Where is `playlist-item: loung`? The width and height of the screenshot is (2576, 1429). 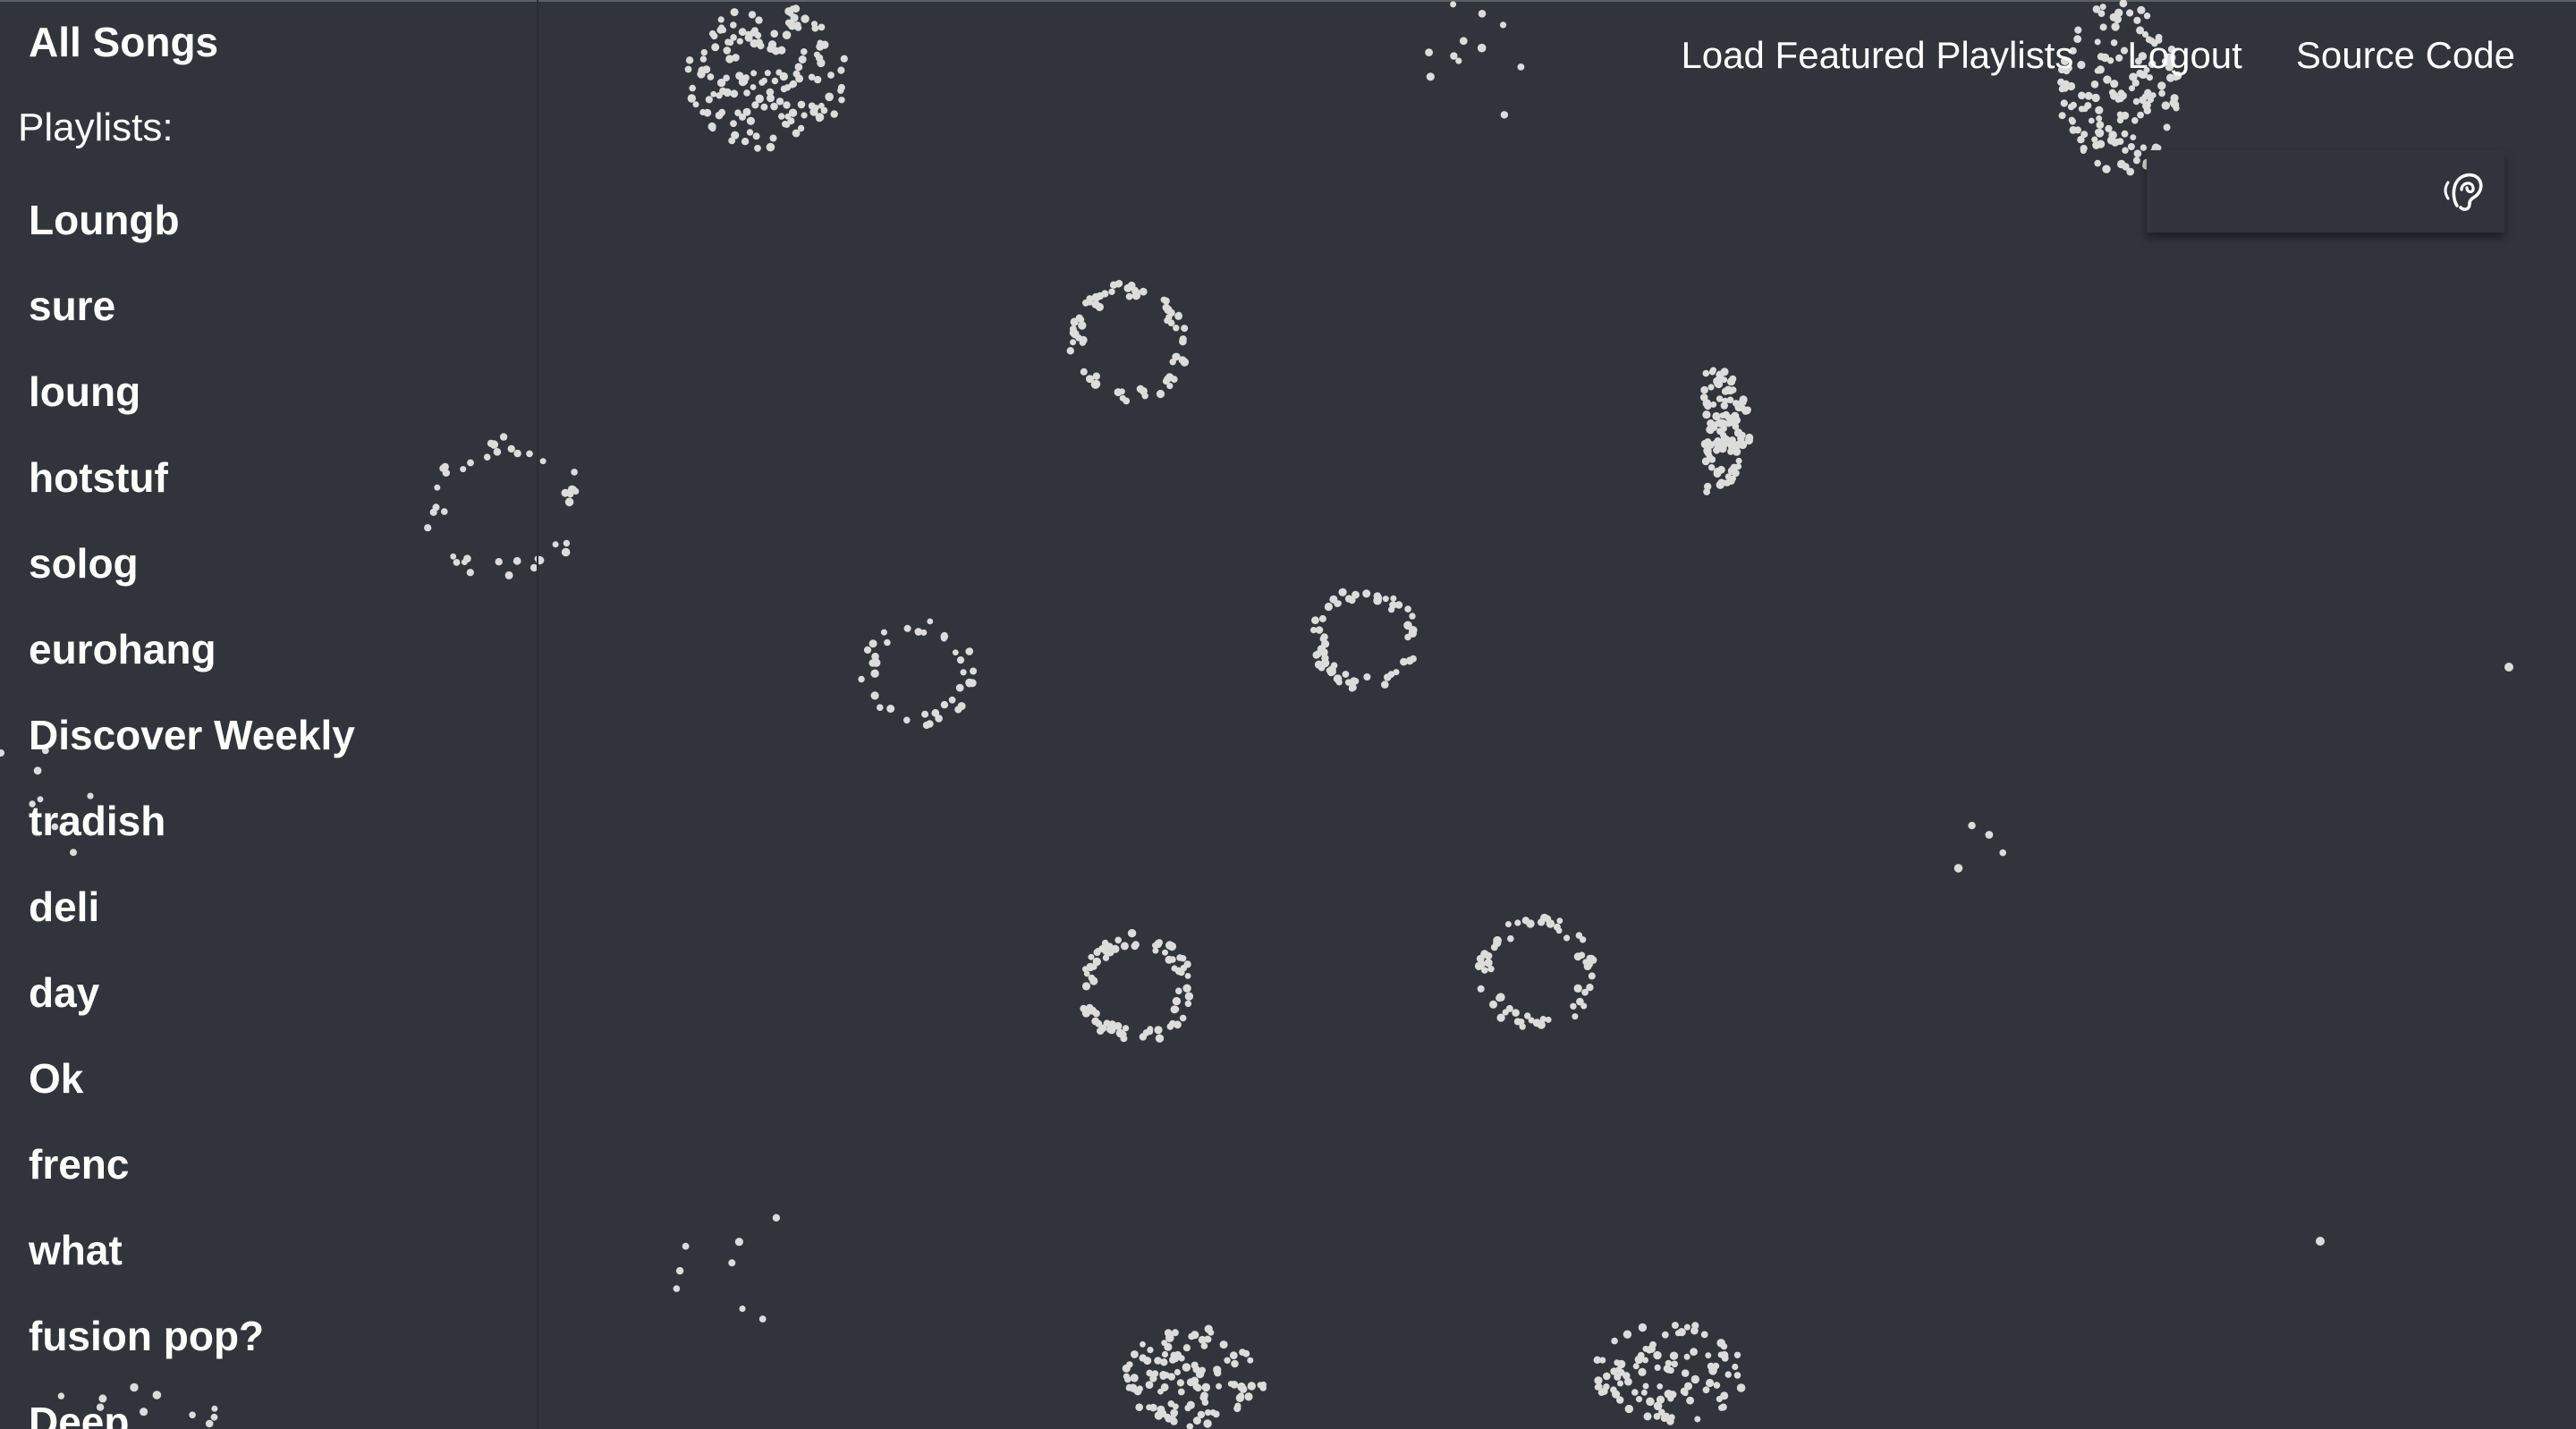 playlist-item: loung is located at coordinates (192, 409).